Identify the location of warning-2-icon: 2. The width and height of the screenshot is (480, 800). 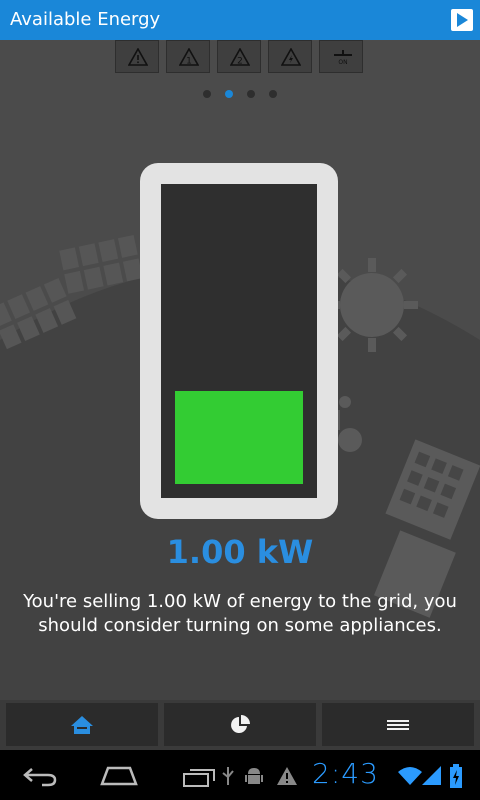
(240, 57).